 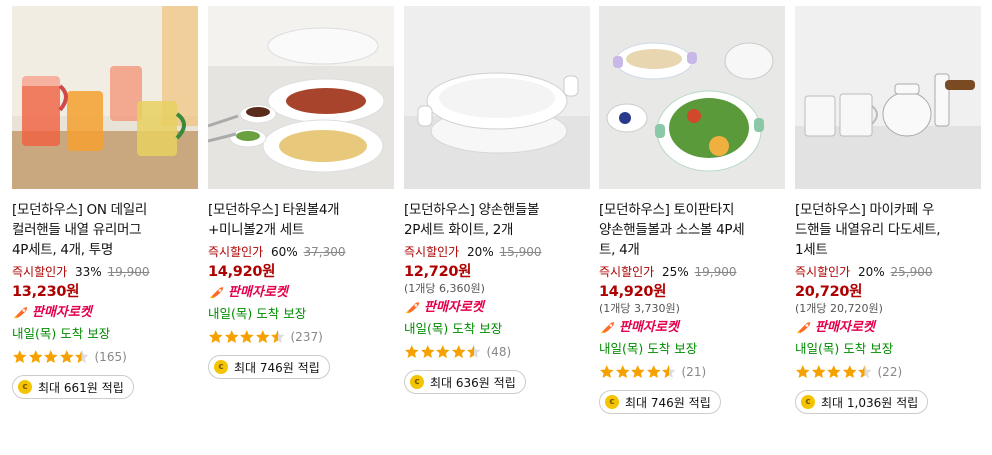 What do you see at coordinates (520, 252) in the screenshot?
I see `original-price: 15,900` at bounding box center [520, 252].